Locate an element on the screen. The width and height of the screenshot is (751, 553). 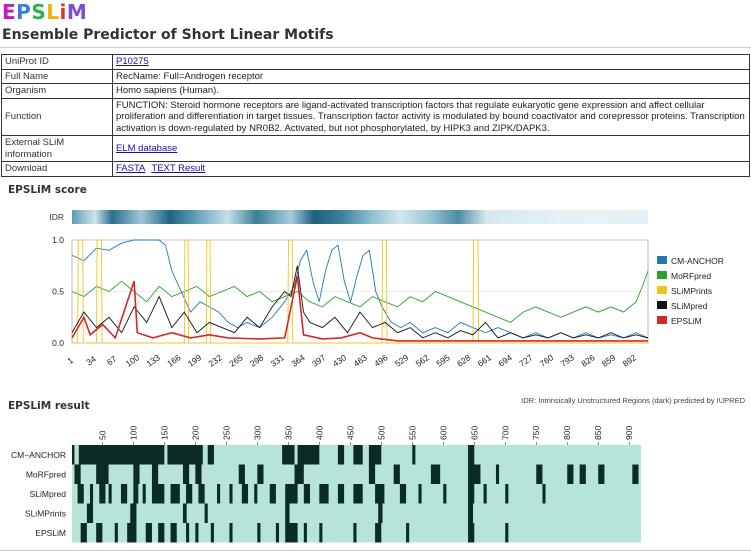
heatmap-x-tick-label: 850 is located at coordinates (598, 433).